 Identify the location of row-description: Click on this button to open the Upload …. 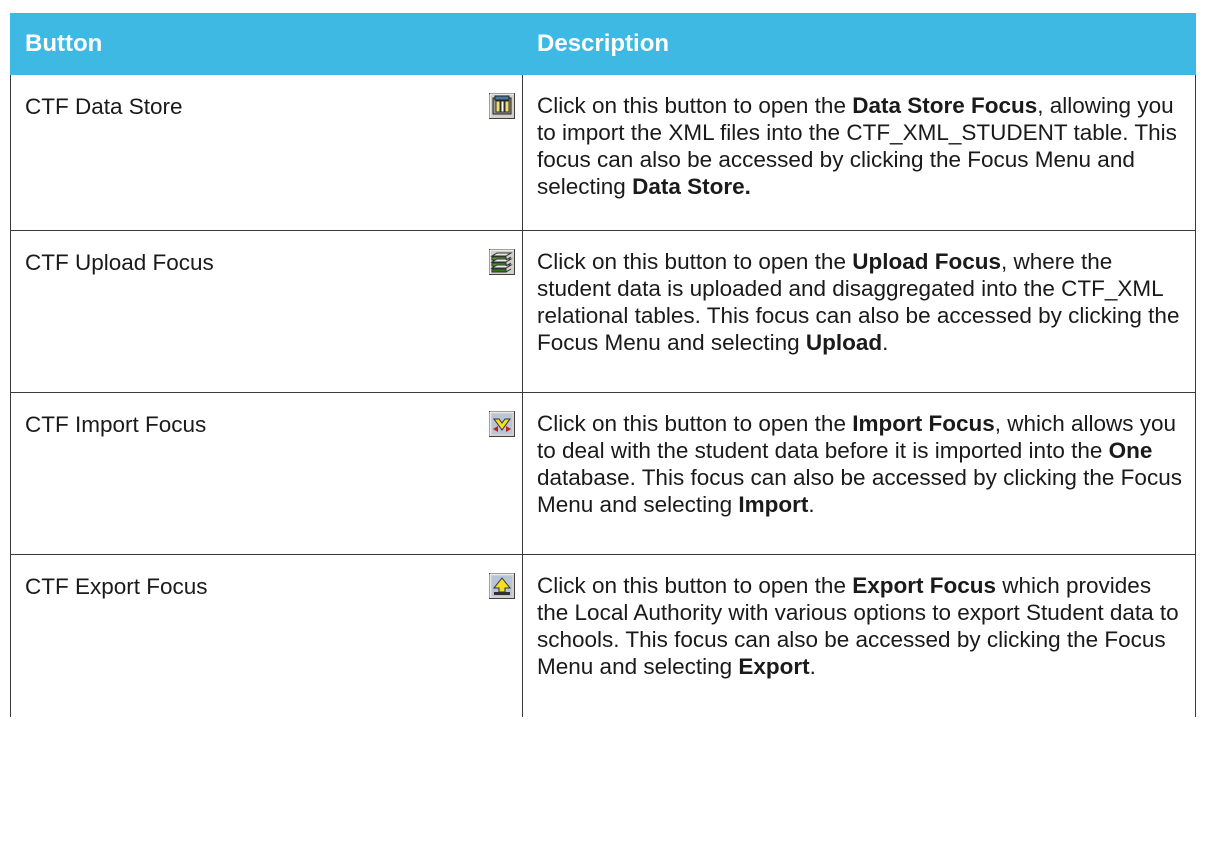
(859, 311).